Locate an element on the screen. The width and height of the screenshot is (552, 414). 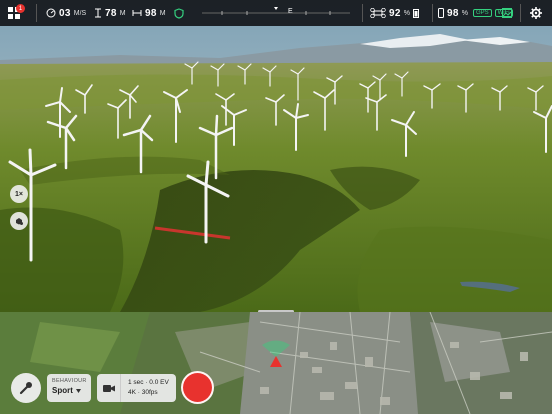
video-camera-icon is located at coordinates (108, 388).